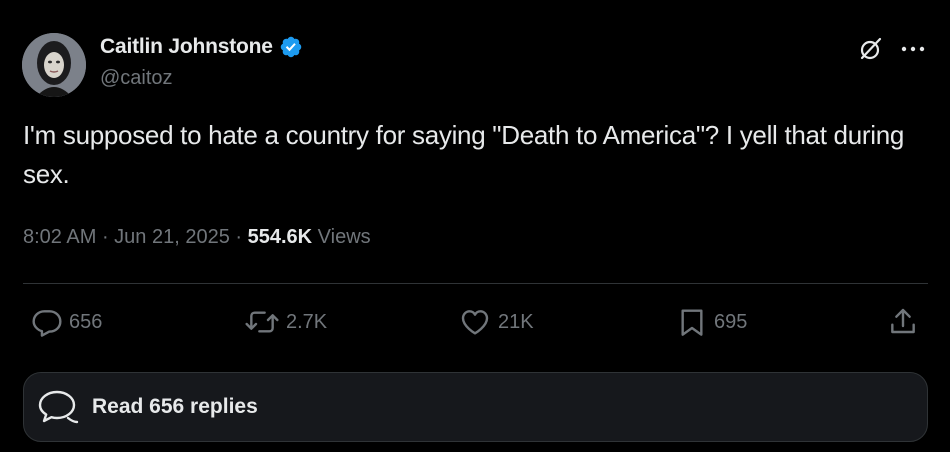 This screenshot has height=452, width=950. Describe the element at coordinates (291, 47) in the screenshot. I see `verified-badge-icon` at that location.